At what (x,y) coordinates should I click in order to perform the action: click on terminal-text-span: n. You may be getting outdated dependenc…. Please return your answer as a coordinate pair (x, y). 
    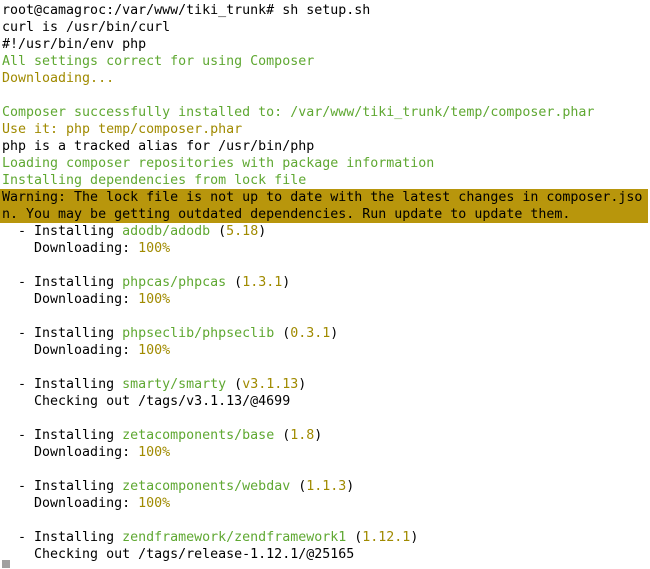
    Looking at the image, I should click on (286, 214).